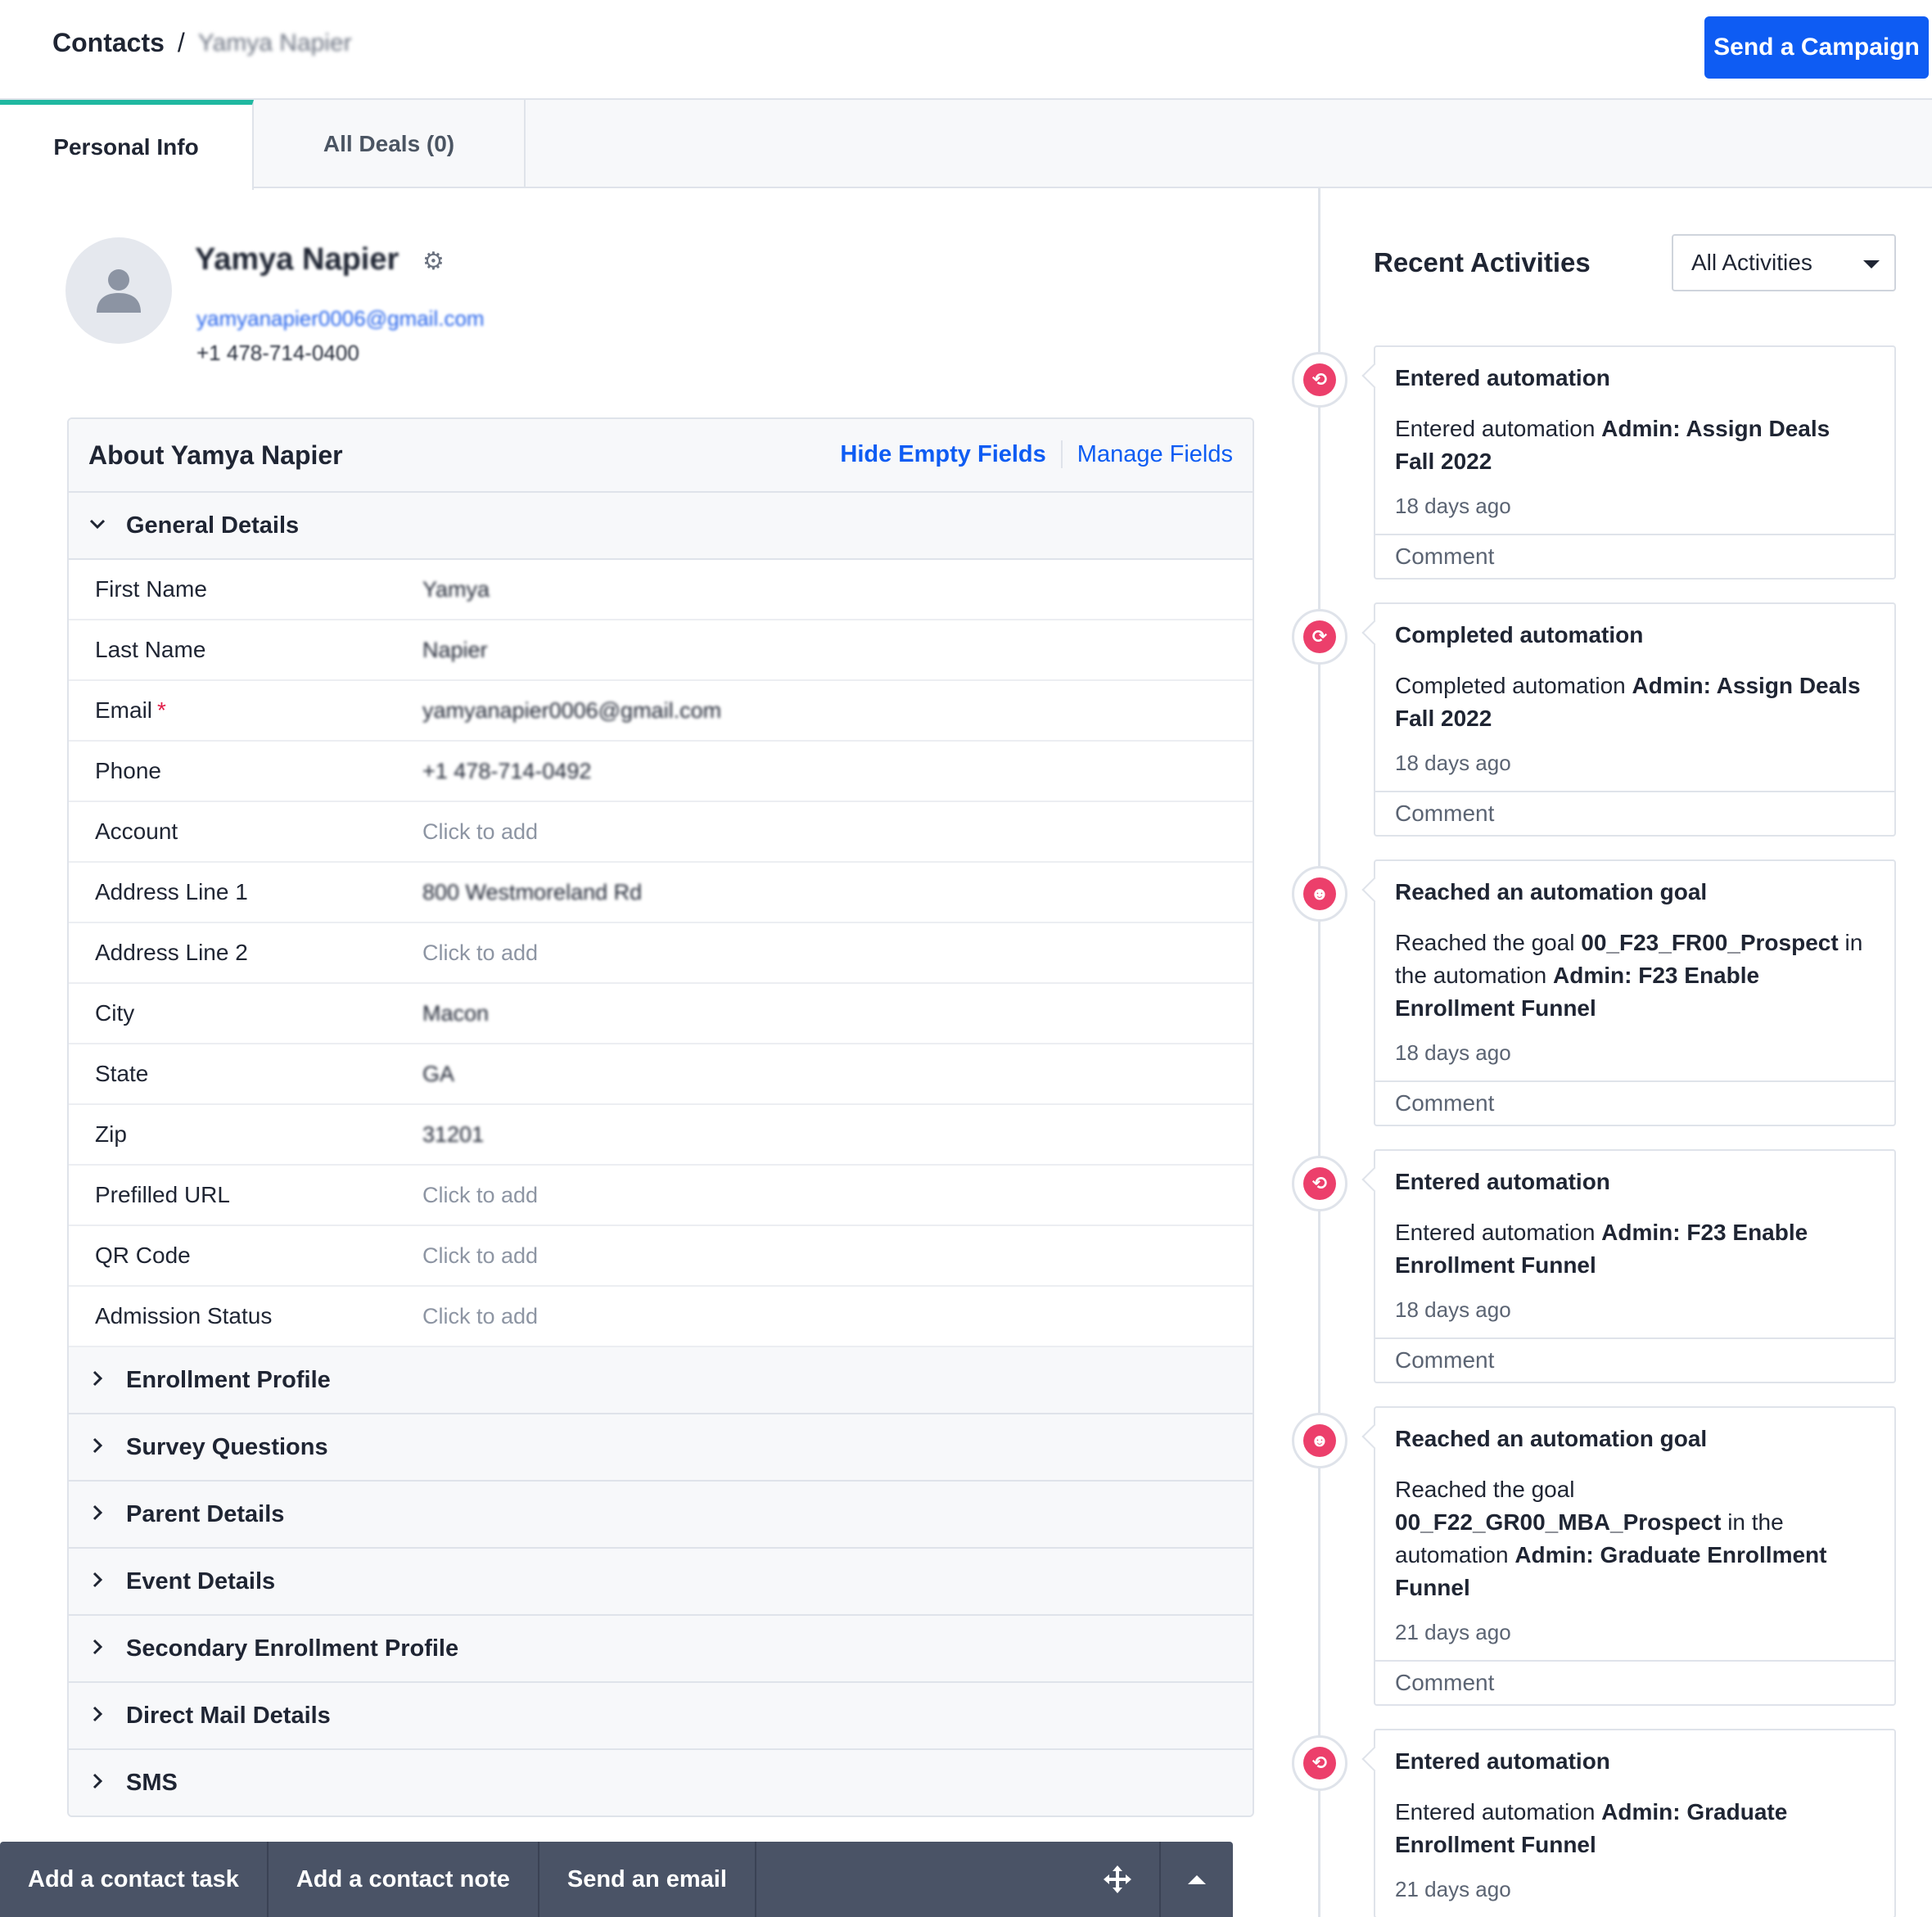 This screenshot has height=1917, width=1932. I want to click on person-icon, so click(119, 291).